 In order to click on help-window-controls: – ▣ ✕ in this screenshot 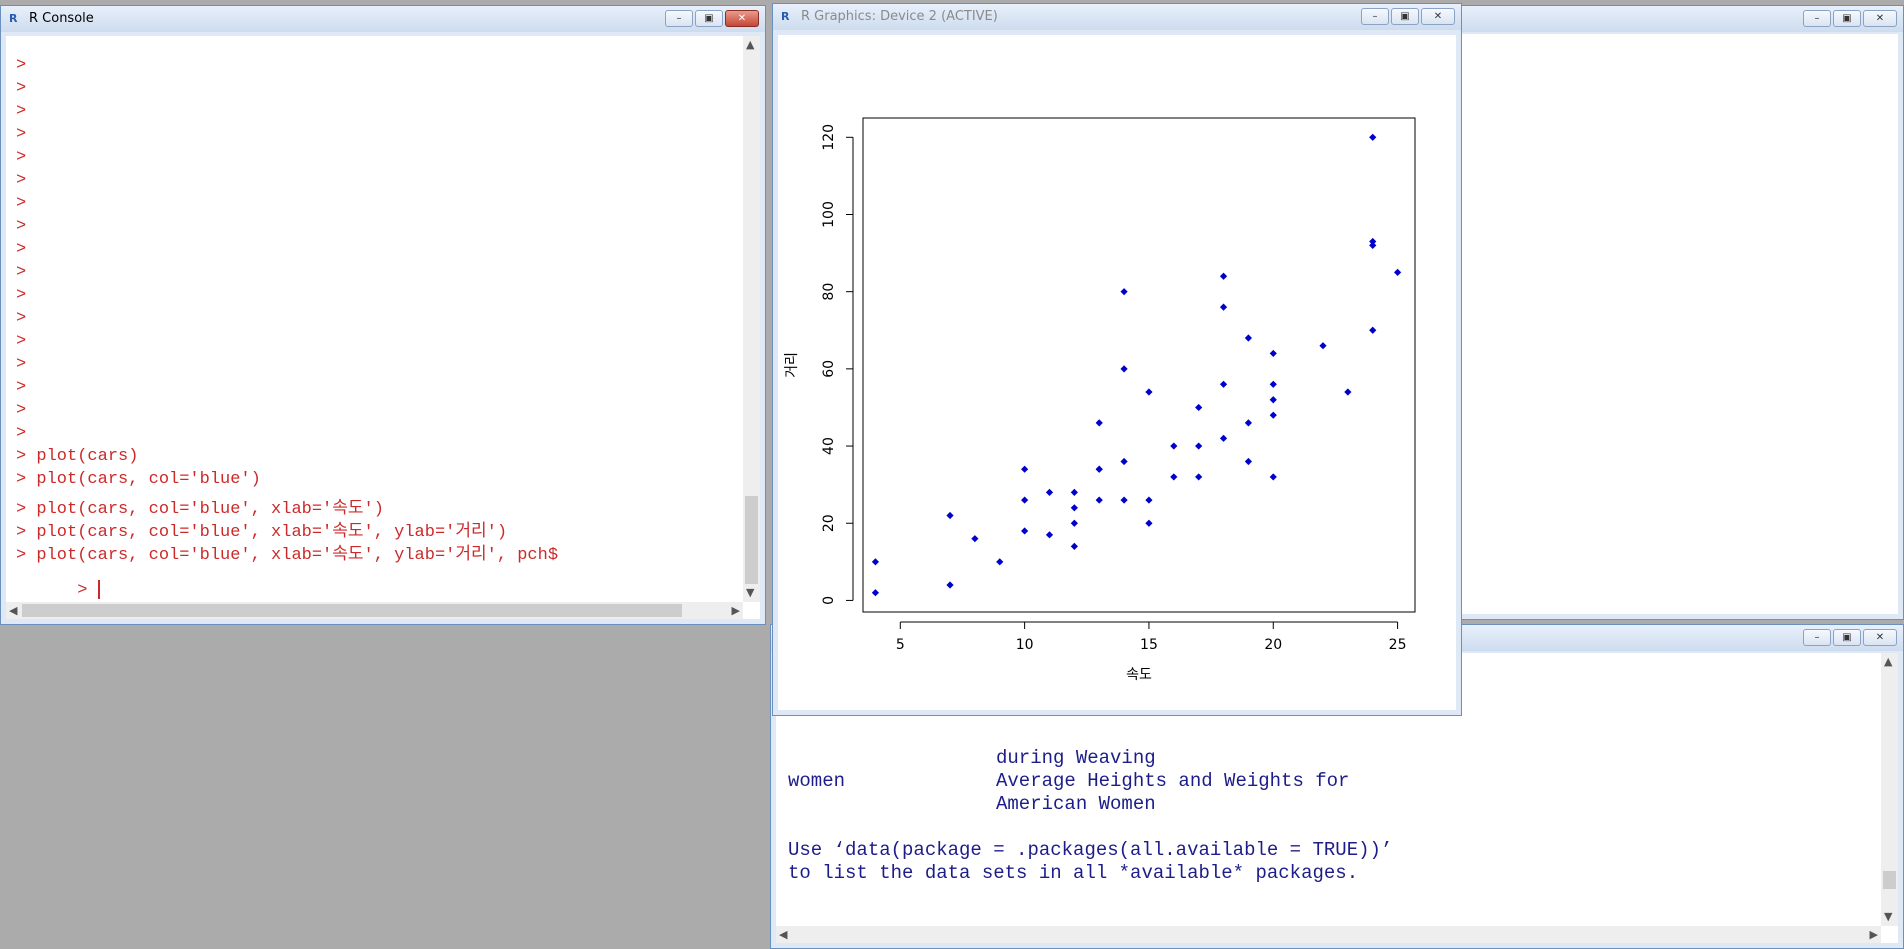, I will do `click(1850, 637)`.